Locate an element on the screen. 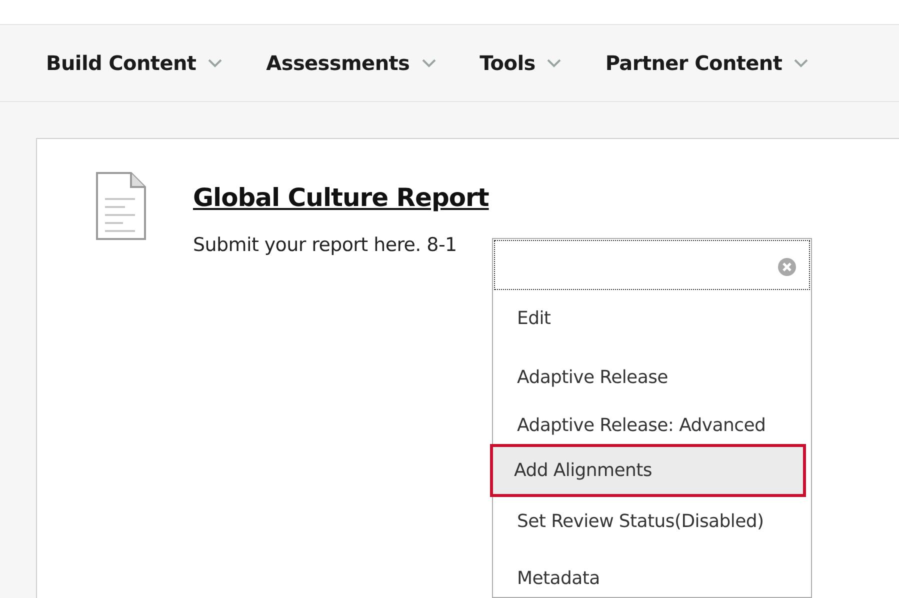  menu-item: Set Review Status(Disabled) is located at coordinates (652, 521).